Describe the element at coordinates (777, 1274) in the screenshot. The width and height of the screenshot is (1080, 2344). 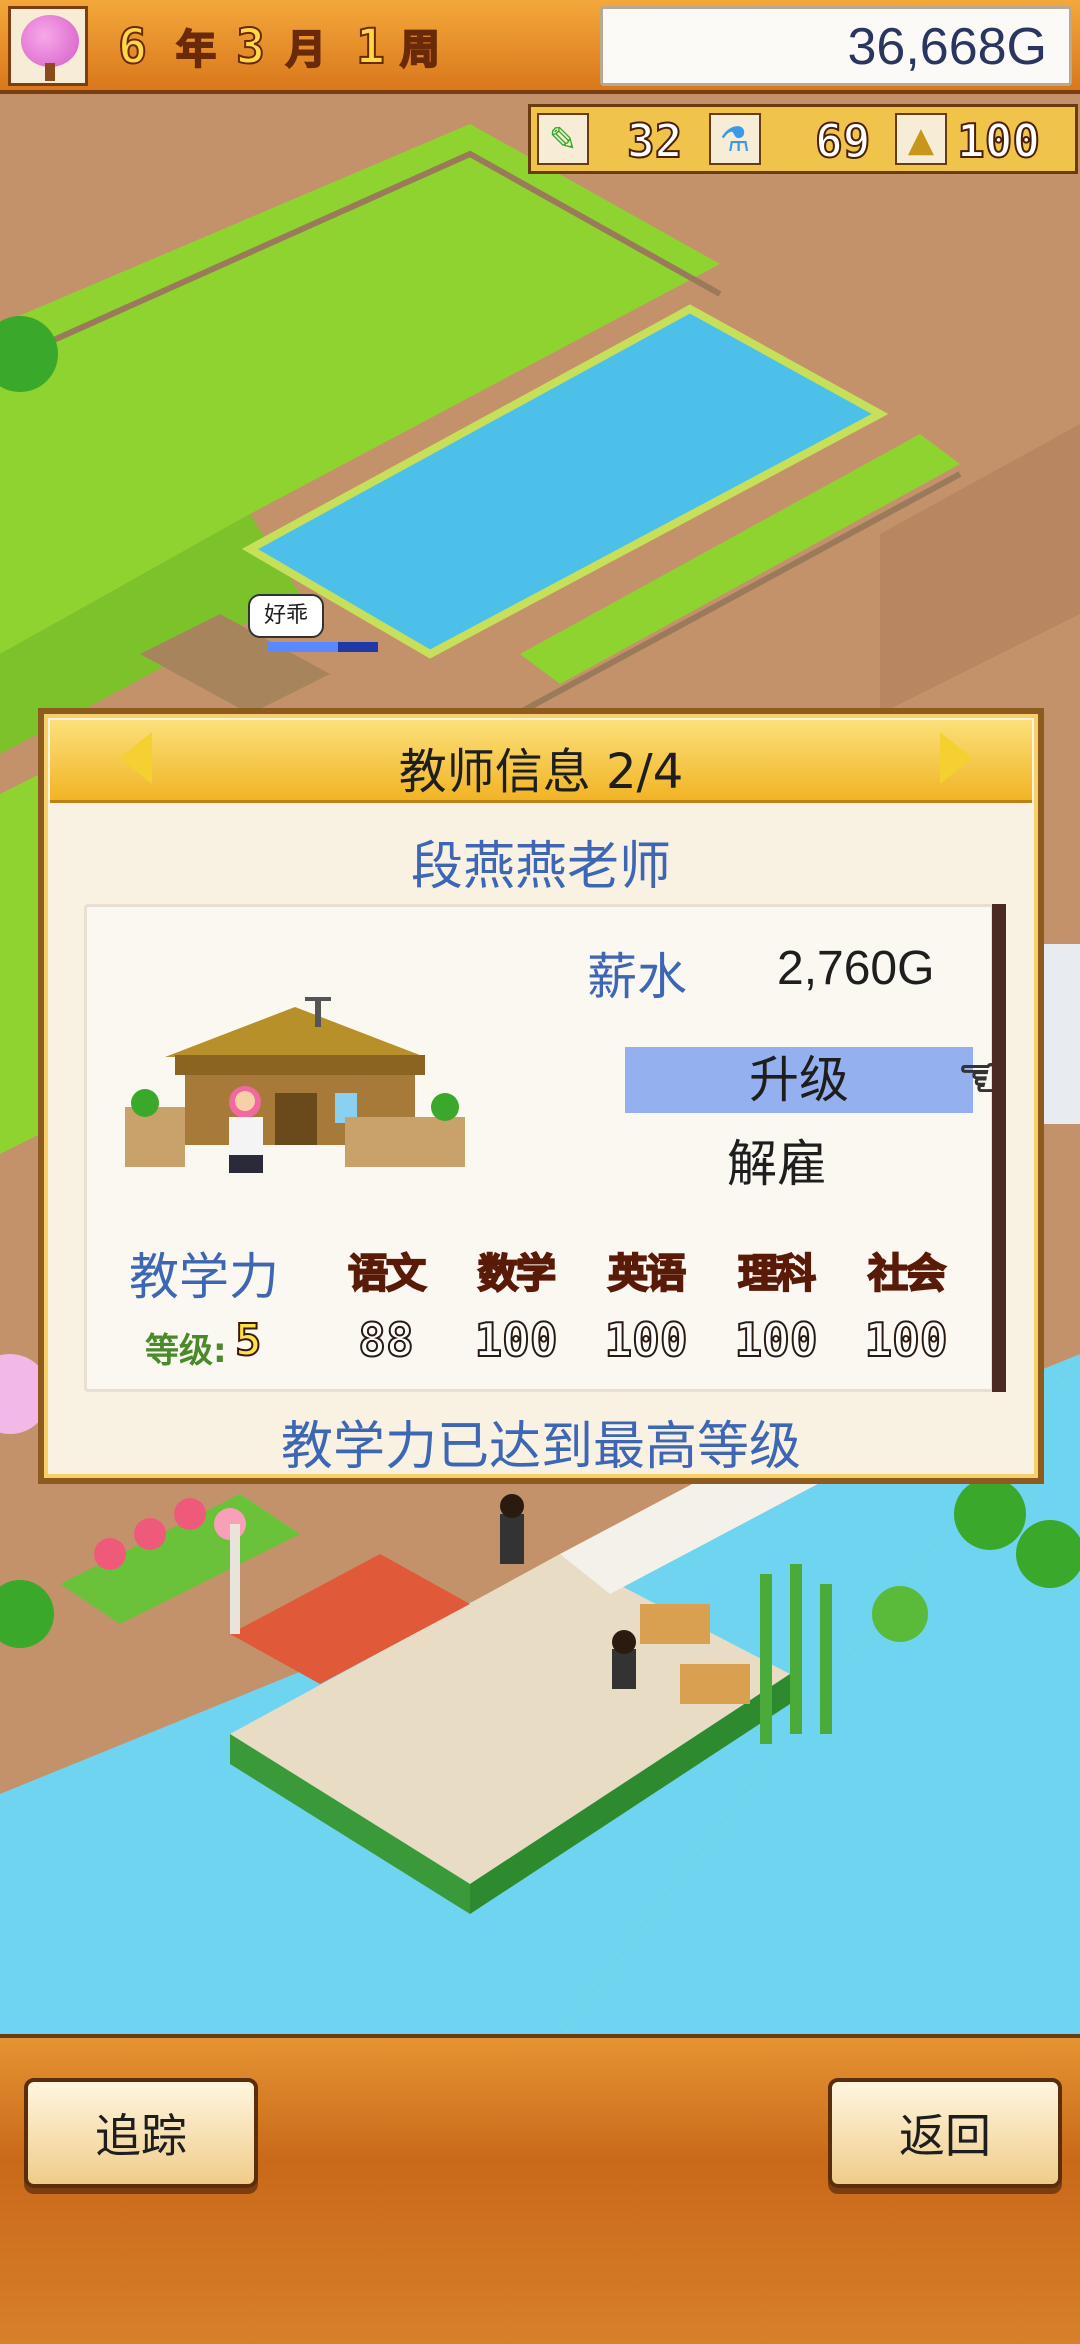
I see `subject-science-label: 理科` at that location.